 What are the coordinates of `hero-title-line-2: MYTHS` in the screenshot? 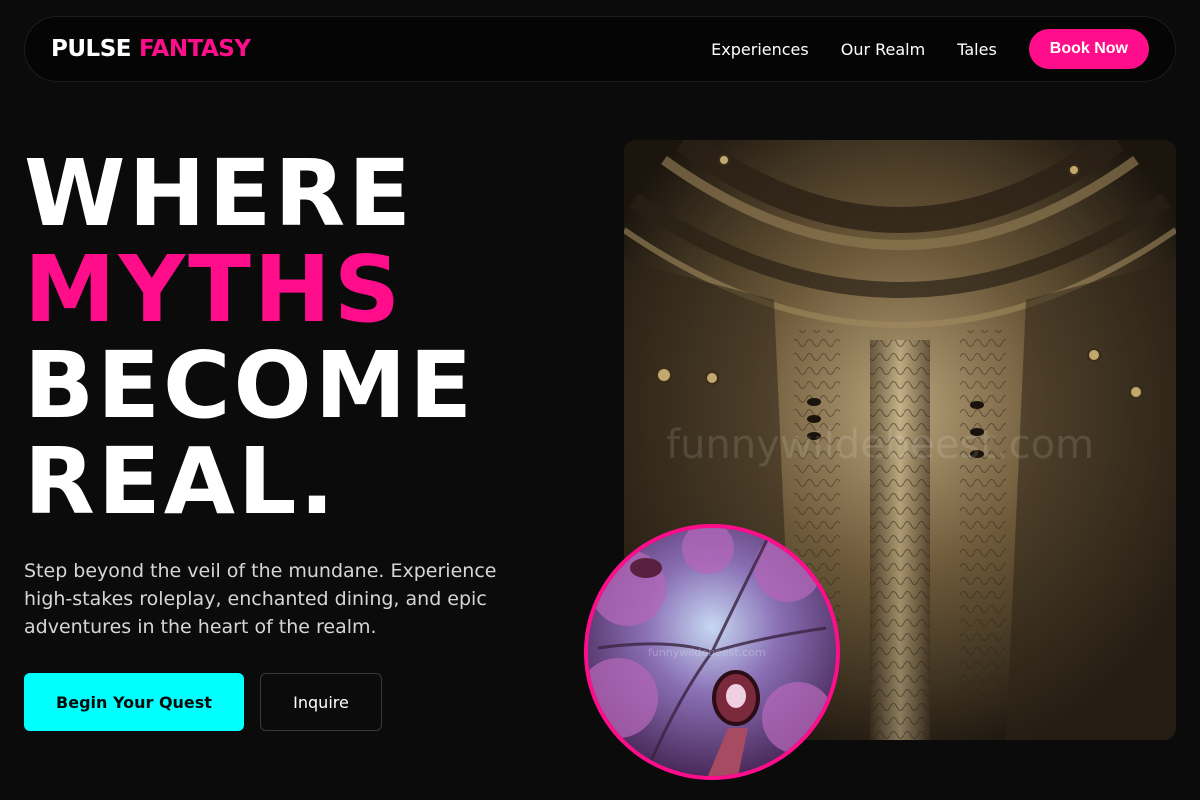 It's located at (214, 289).